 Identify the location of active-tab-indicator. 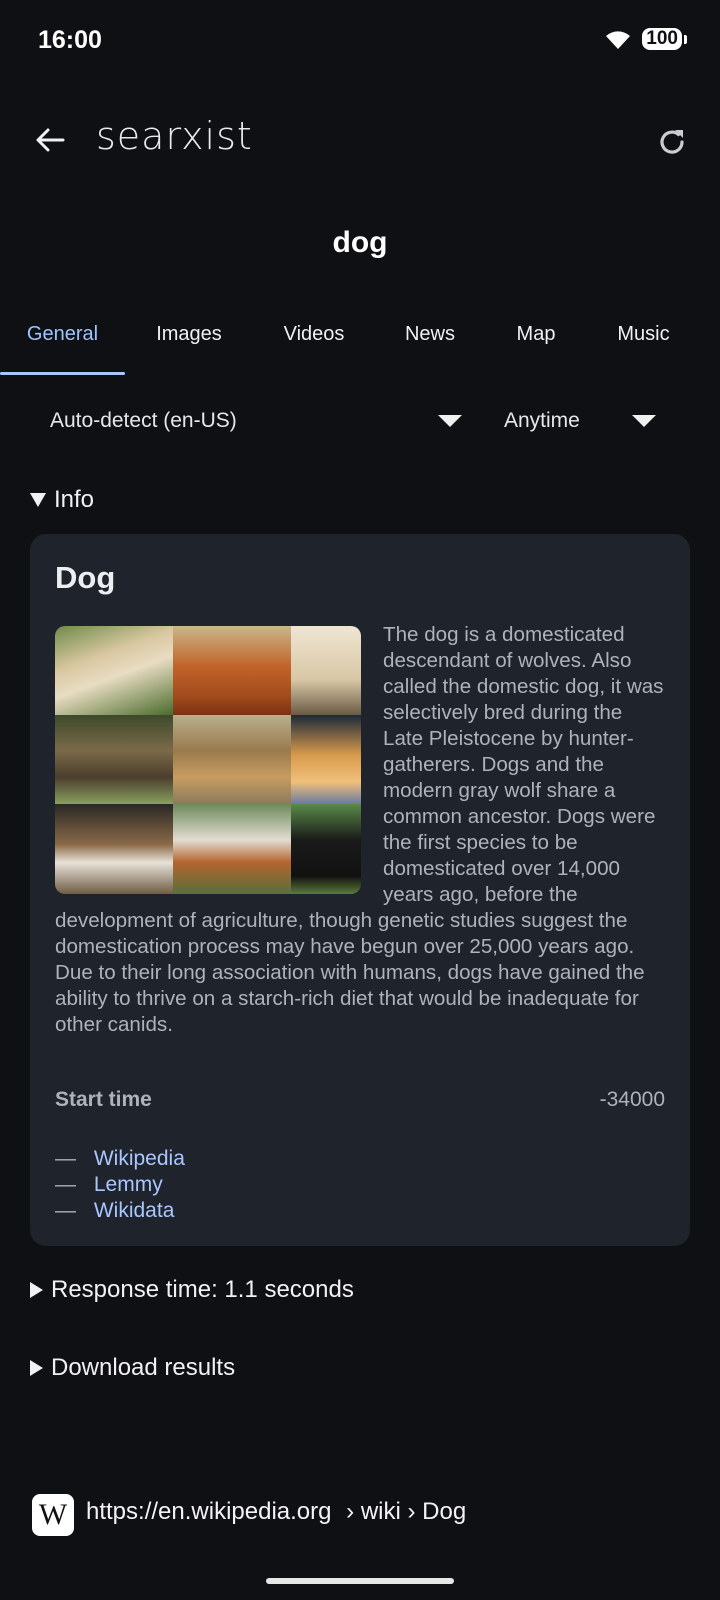
(62, 373).